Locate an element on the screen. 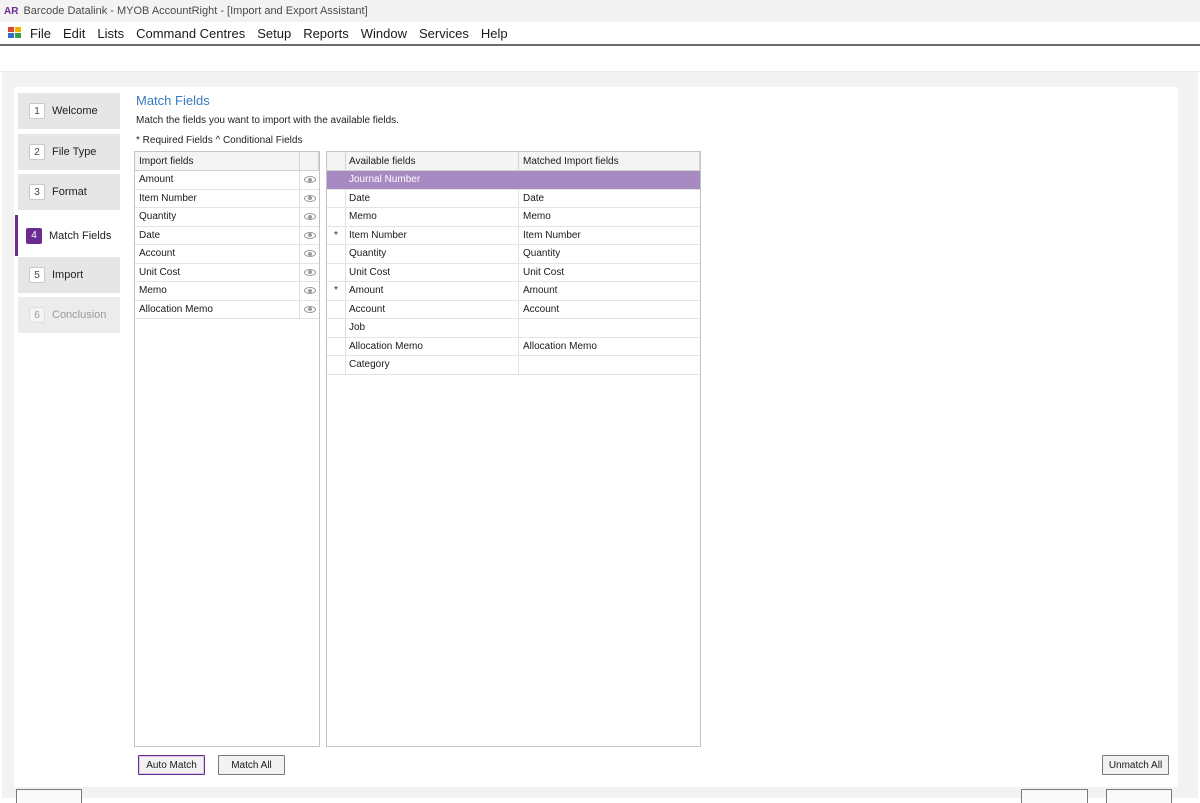 This screenshot has height=803, width=1200. available-field-row: Quantity Quantity is located at coordinates (513, 254).